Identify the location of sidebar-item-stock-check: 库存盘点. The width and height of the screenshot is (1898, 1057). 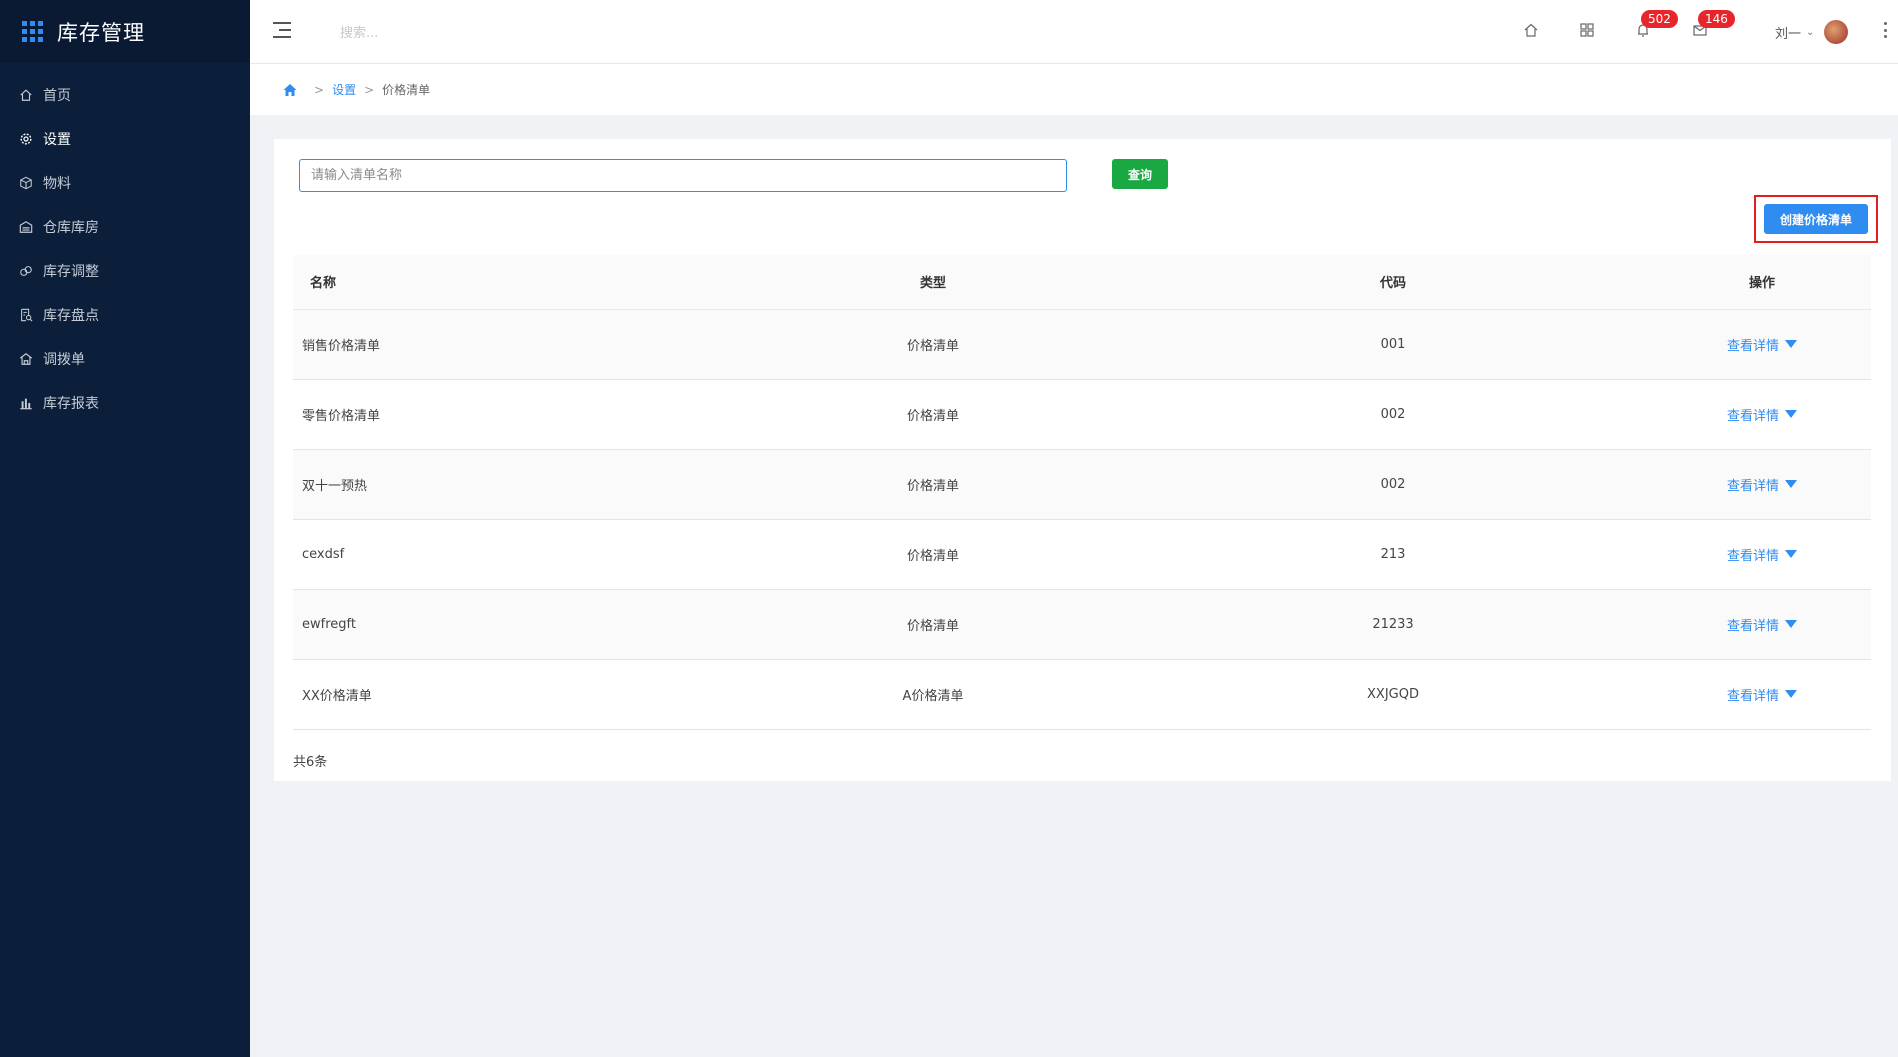
(125, 315).